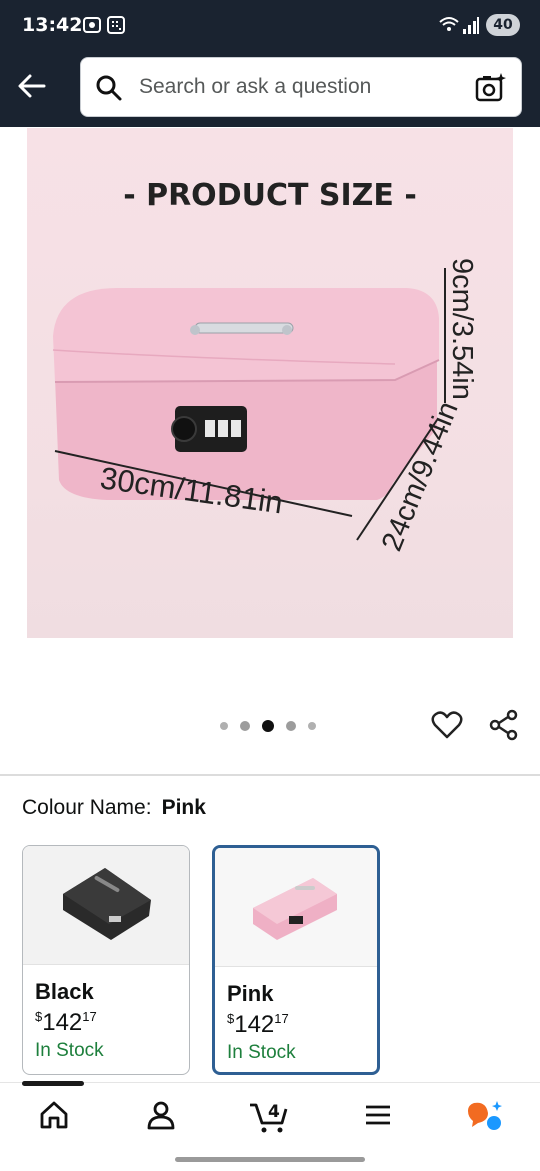  Describe the element at coordinates (274, 1112) in the screenshot. I see `cart-count: 4` at that location.